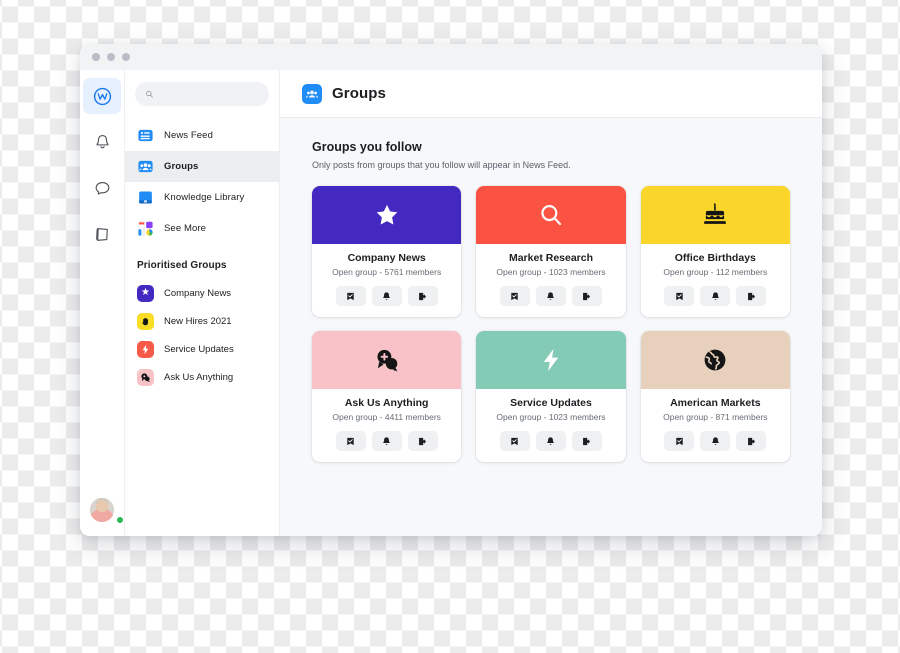 This screenshot has width=900, height=653. What do you see at coordinates (202, 166) in the screenshot?
I see `sidebar-item-groups: Groups` at bounding box center [202, 166].